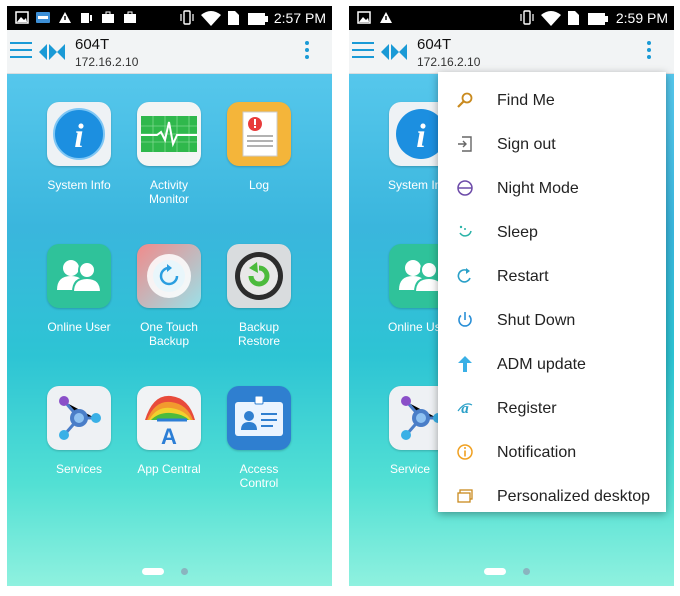 Image resolution: width=680 pixels, height=596 pixels. I want to click on app-label: Online User, so click(79, 327).